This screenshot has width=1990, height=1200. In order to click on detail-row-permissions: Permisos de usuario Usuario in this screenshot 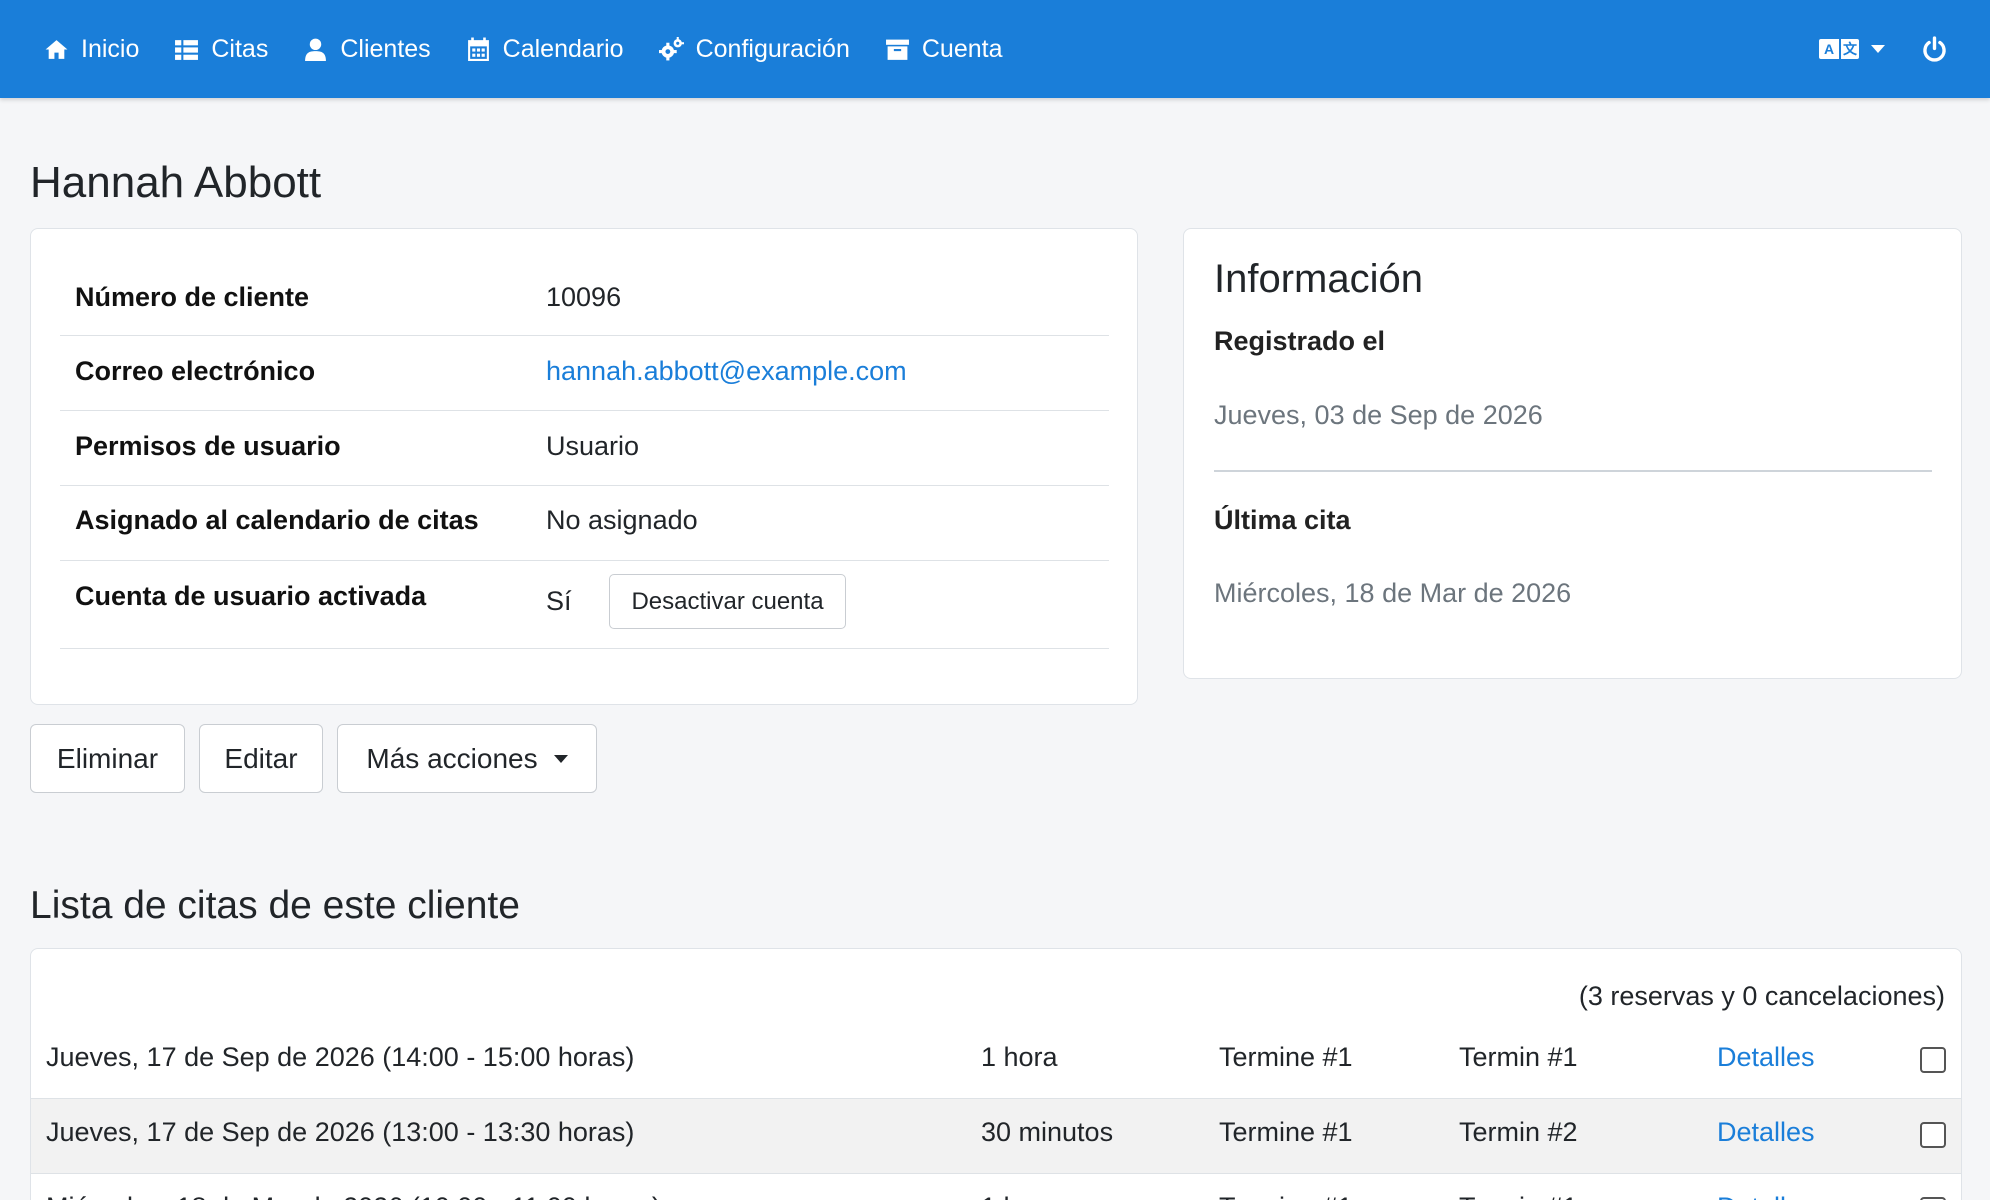, I will do `click(584, 448)`.